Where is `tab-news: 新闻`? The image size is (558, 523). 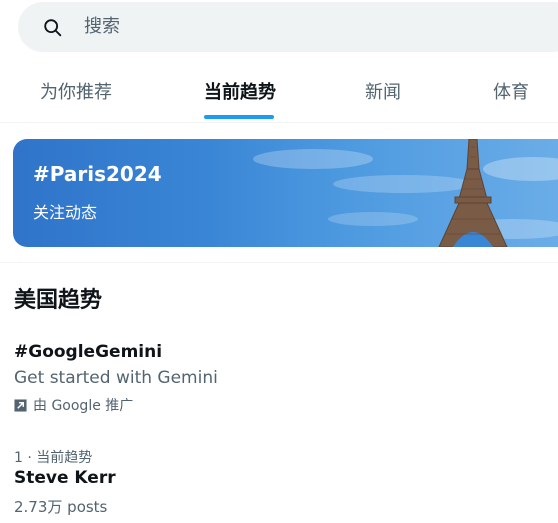
tab-news: 新闻 is located at coordinates (383, 91).